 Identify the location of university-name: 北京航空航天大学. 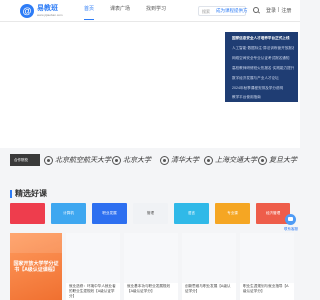
(83, 160).